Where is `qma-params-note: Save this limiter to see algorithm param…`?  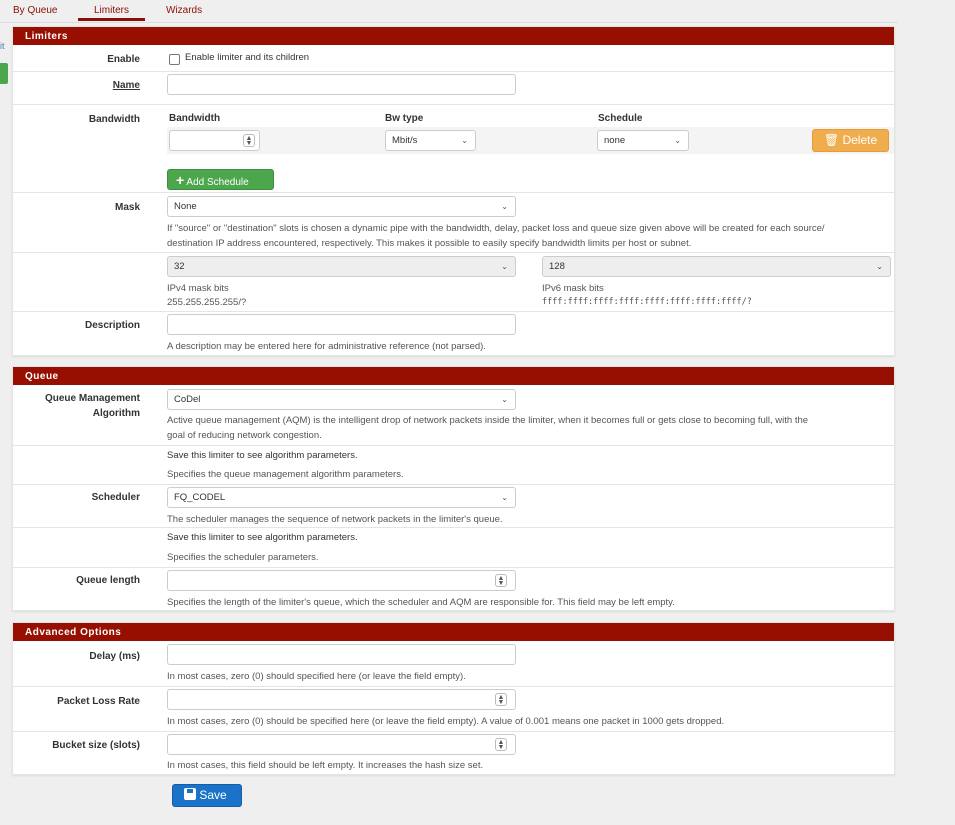
qma-params-note: Save this limiter to see algorithm param… is located at coordinates (262, 455).